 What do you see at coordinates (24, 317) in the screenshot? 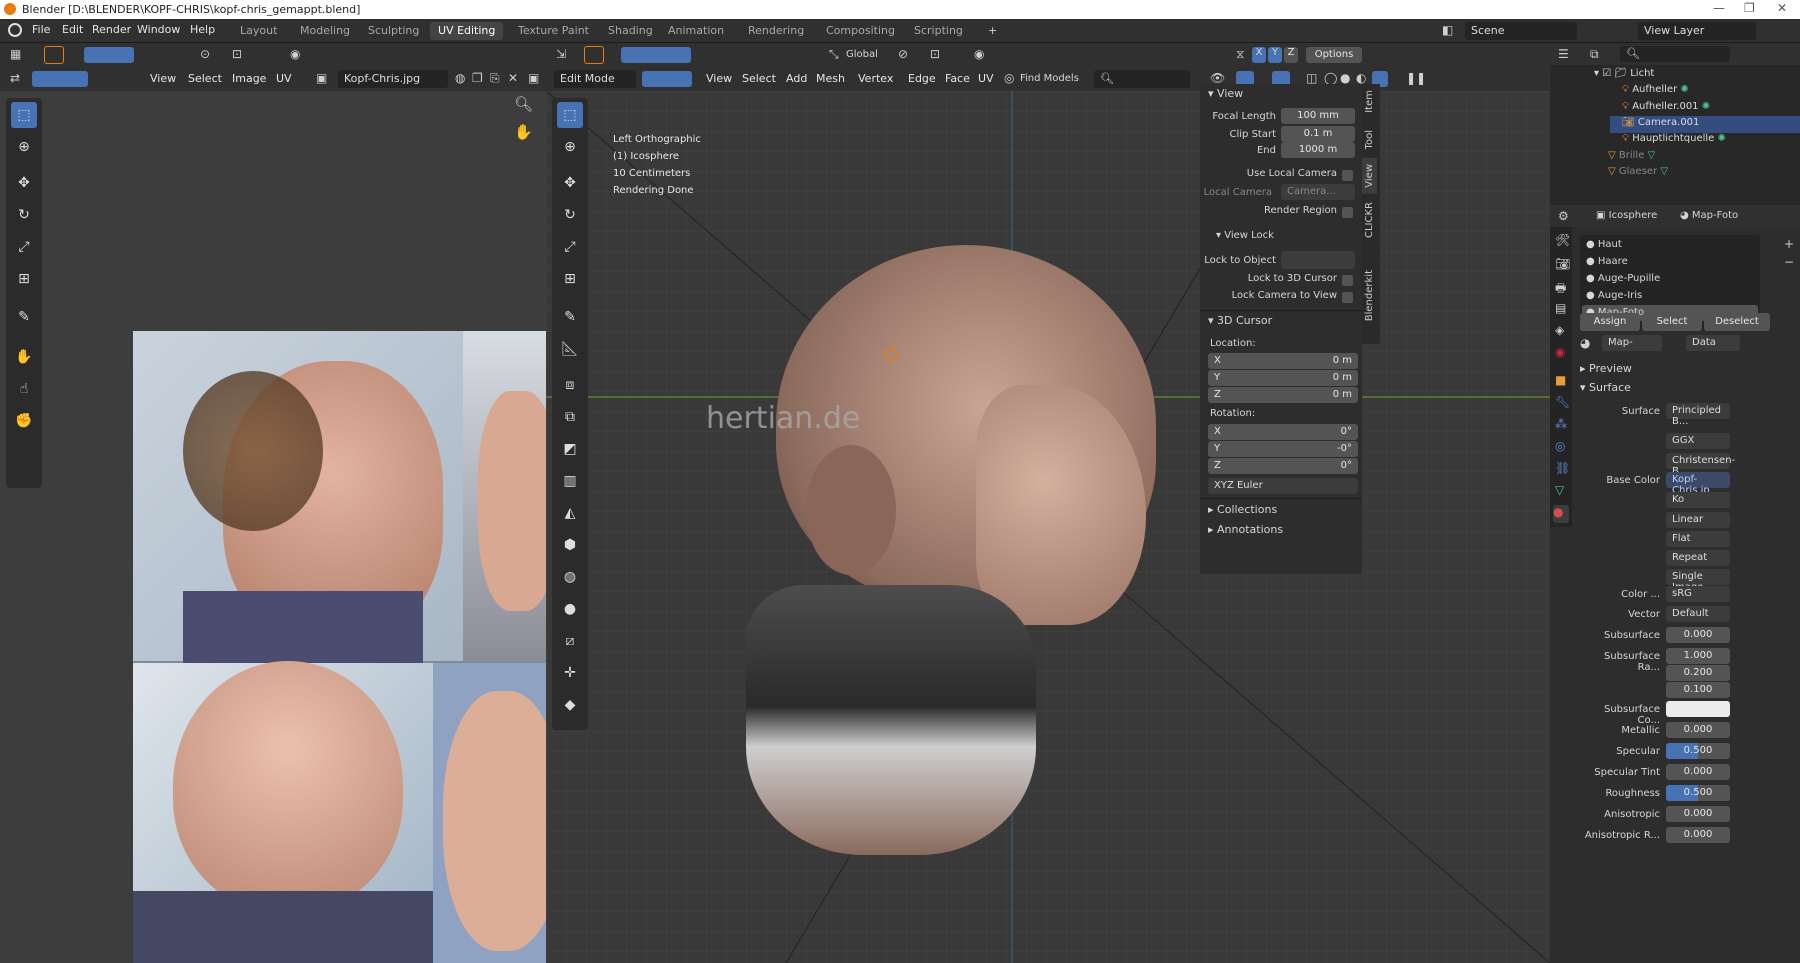
I see `annotate-tool: ✎` at bounding box center [24, 317].